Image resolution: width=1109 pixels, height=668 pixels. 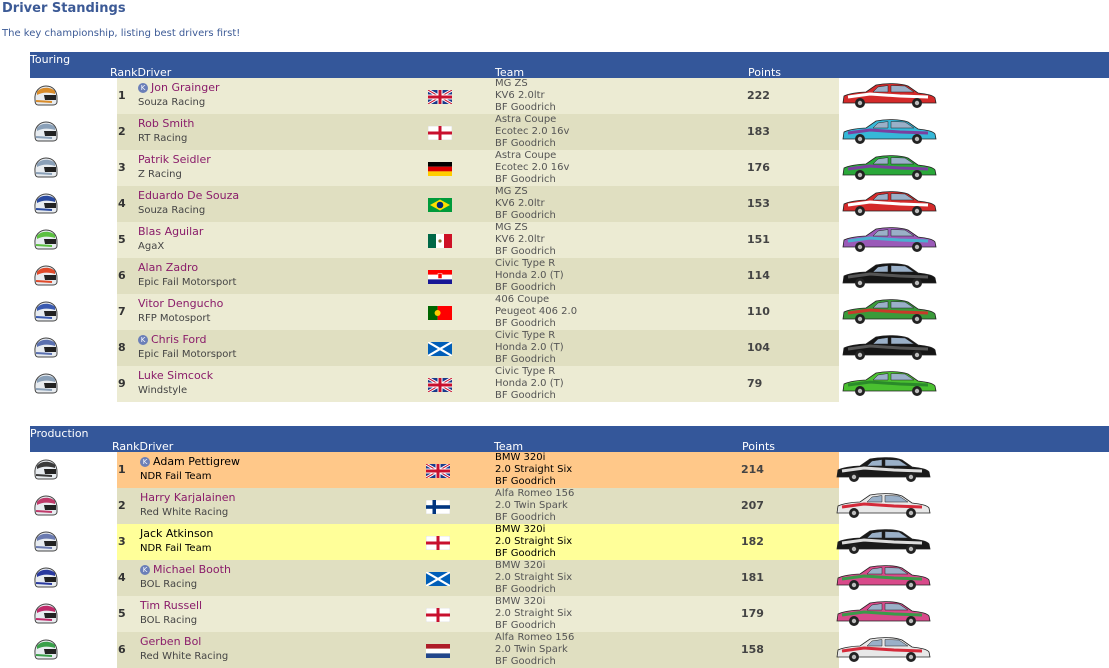 I want to click on driver-points: 151, so click(x=758, y=239).